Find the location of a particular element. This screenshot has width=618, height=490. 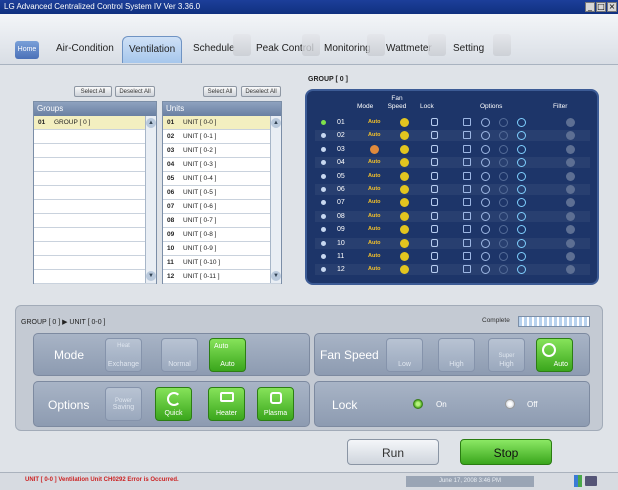

table-row: 02 Auto is located at coordinates (452, 136).